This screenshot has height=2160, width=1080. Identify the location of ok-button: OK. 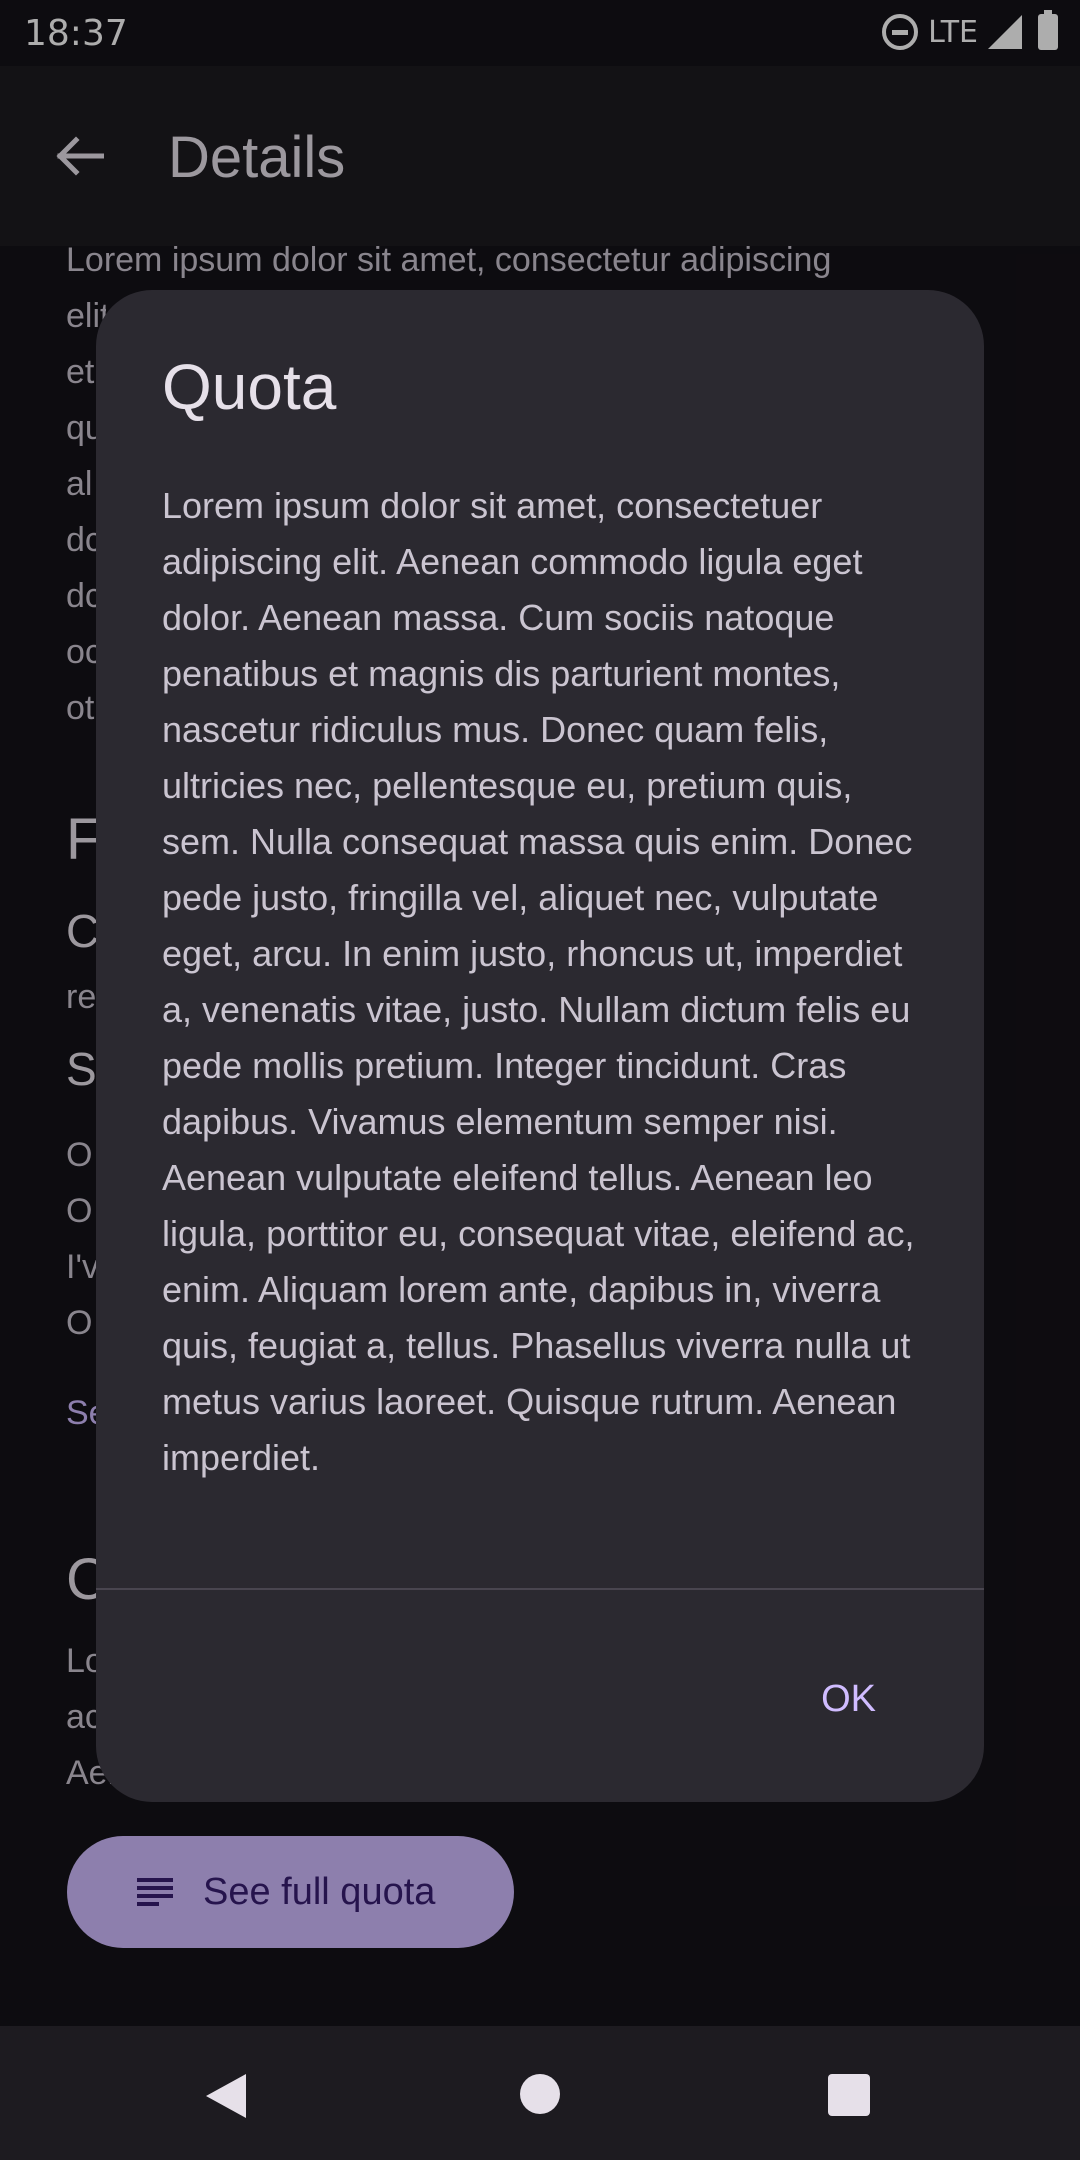
(848, 1699).